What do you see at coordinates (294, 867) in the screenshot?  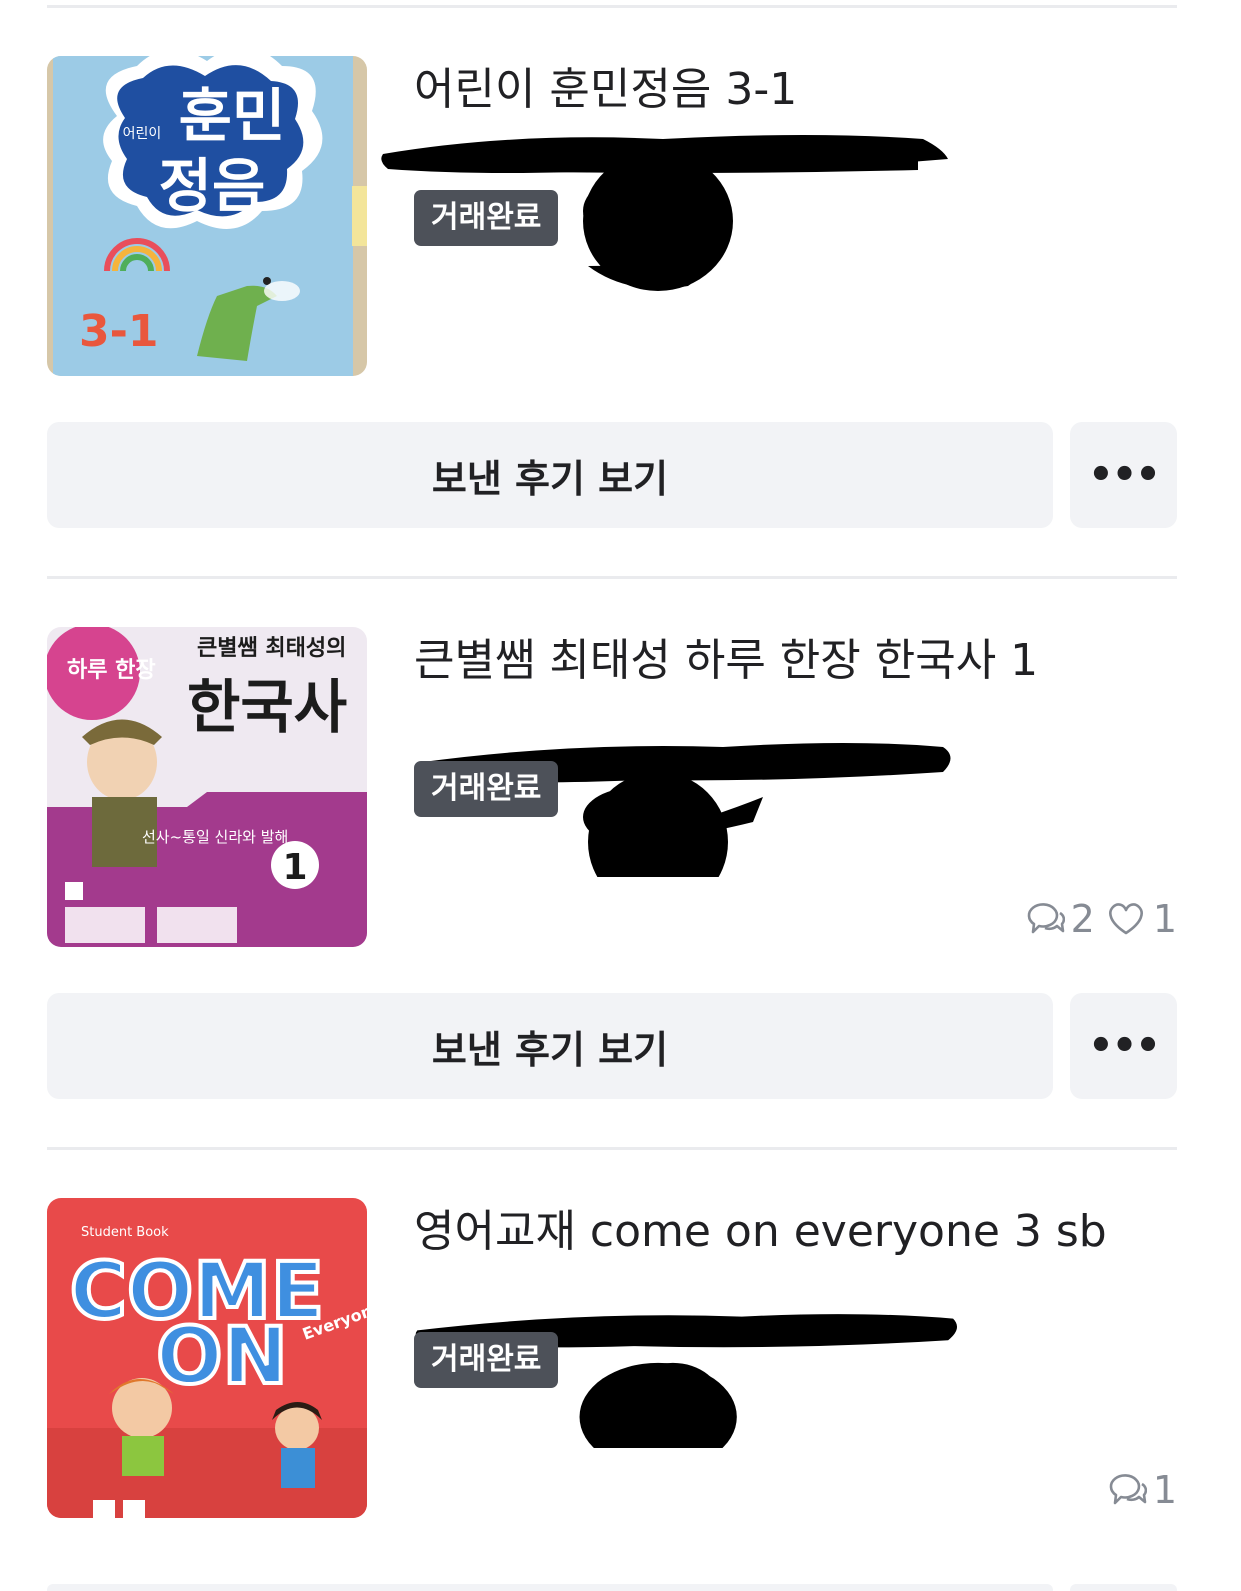 I see `cover-volume: 1` at bounding box center [294, 867].